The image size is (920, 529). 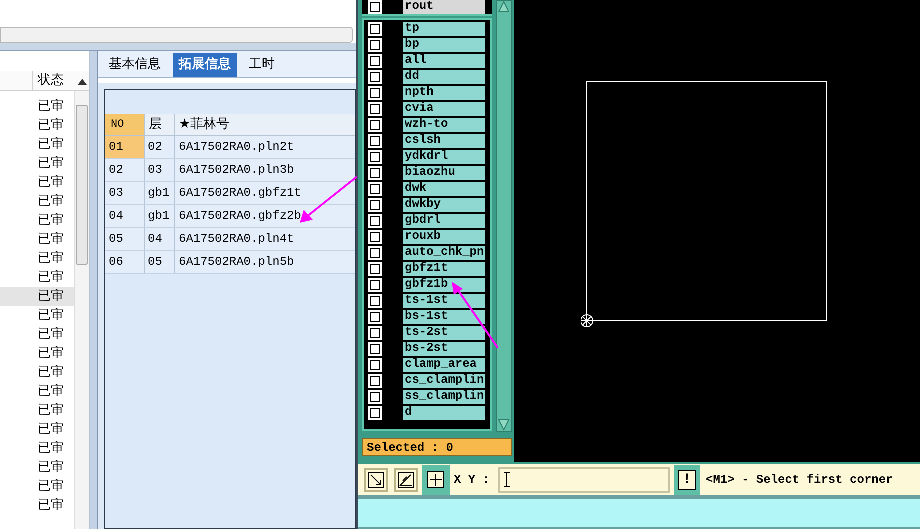 I want to click on table-row: 05 04 6A17502RA0.pln4t, so click(x=230, y=239).